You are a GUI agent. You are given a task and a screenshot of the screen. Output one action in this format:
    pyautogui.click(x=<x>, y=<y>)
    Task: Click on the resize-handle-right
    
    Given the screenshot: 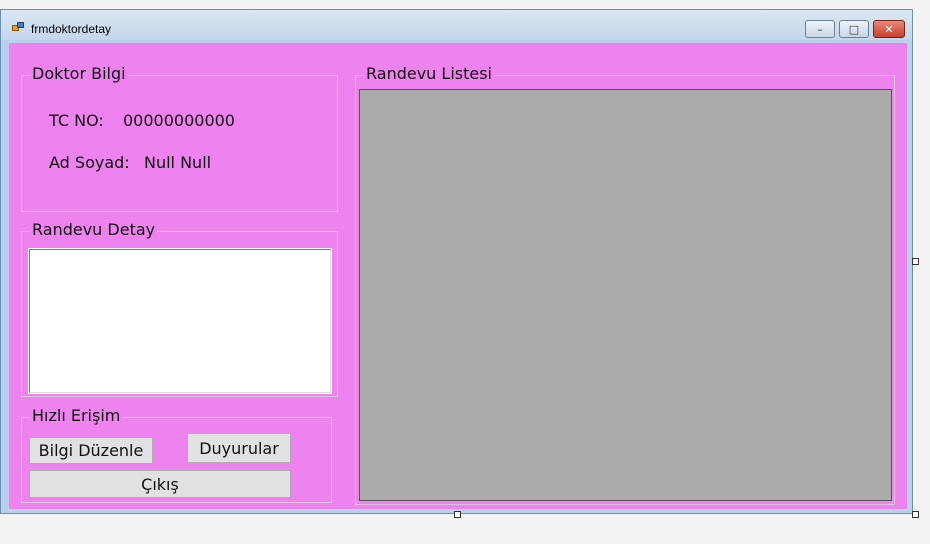 What is the action you would take?
    pyautogui.click(x=915, y=261)
    